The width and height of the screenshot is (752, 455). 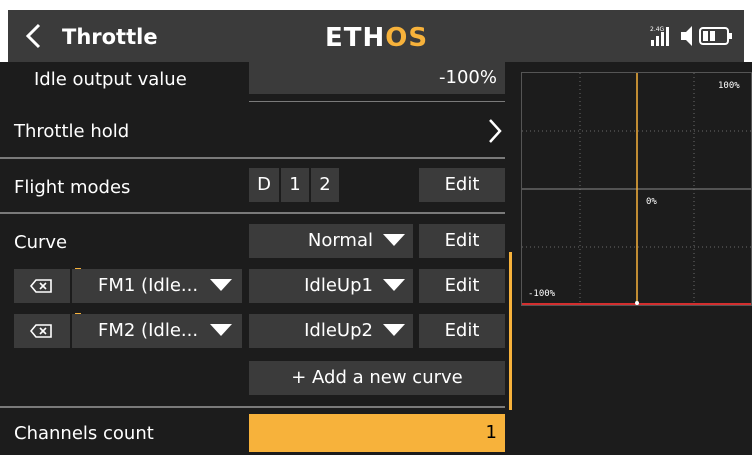 What do you see at coordinates (694, 36) in the screenshot?
I see `status-icons: 2.4G` at bounding box center [694, 36].